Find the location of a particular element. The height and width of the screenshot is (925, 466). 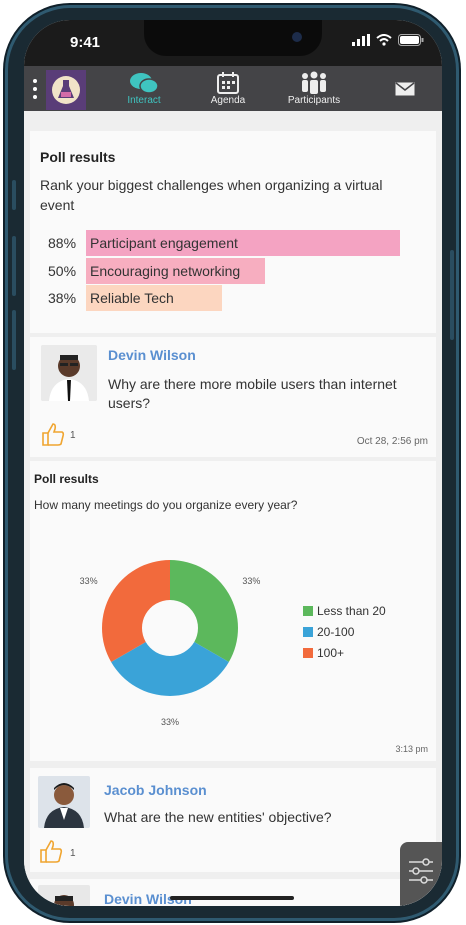

mute-switch is located at coordinates (14, 195).